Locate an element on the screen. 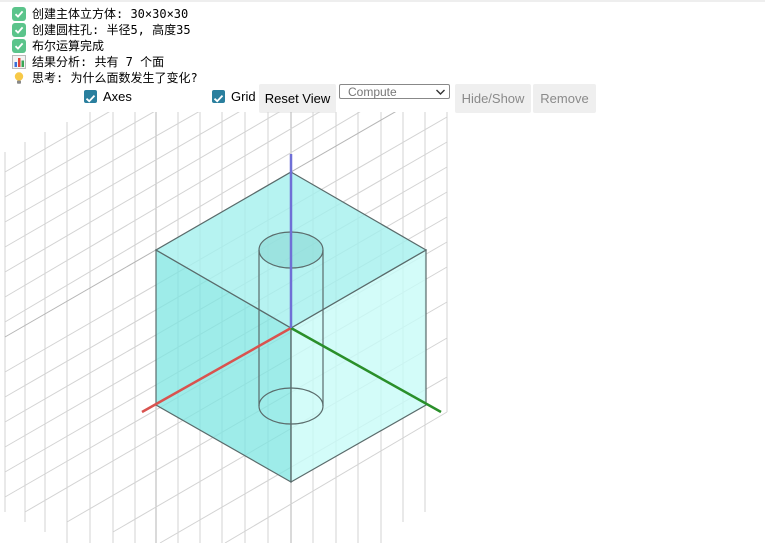  operation-select: Compute is located at coordinates (394, 91).